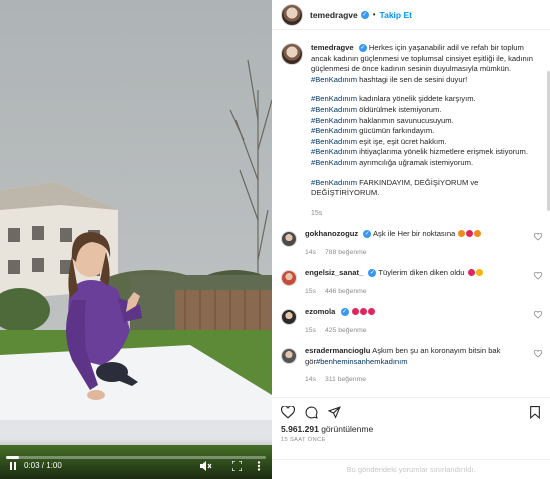 The width and height of the screenshot is (550, 479). Describe the element at coordinates (288, 412) in the screenshot. I see `heart-icon` at that location.